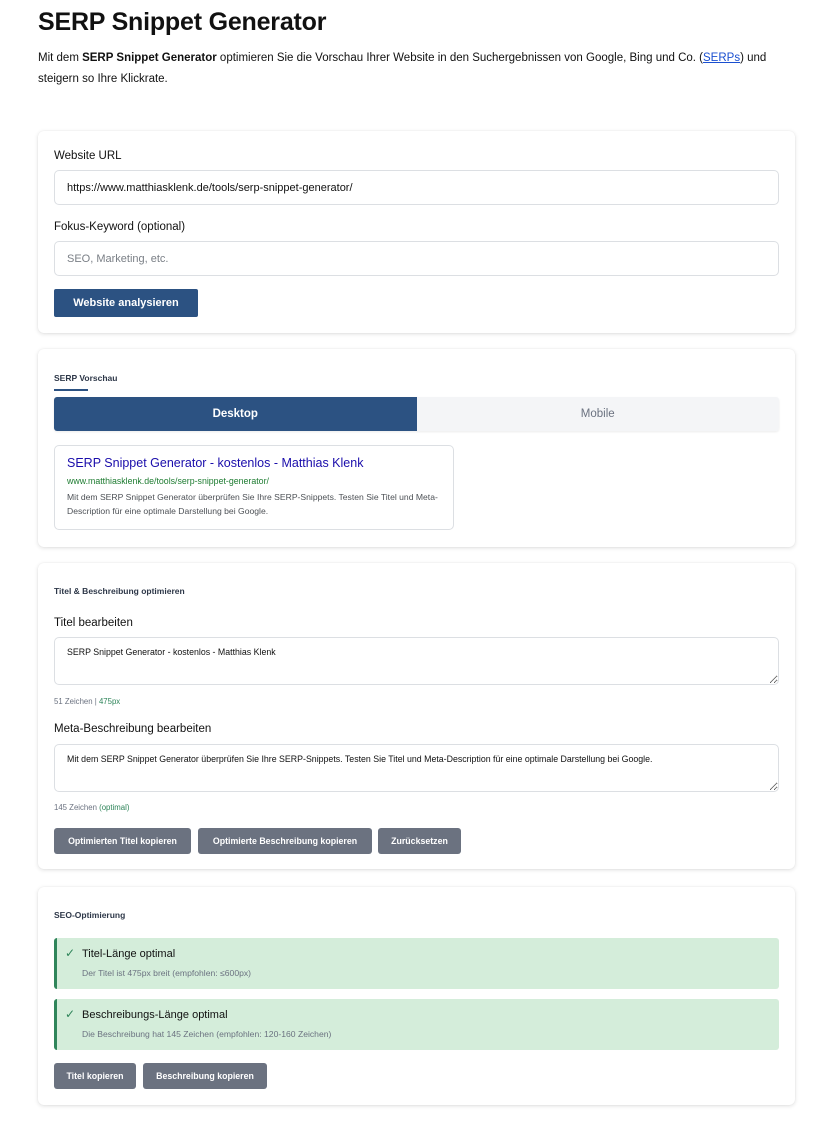 The image size is (839, 1134). I want to click on copy-description-button: Beschreibung kopieren, so click(205, 1076).